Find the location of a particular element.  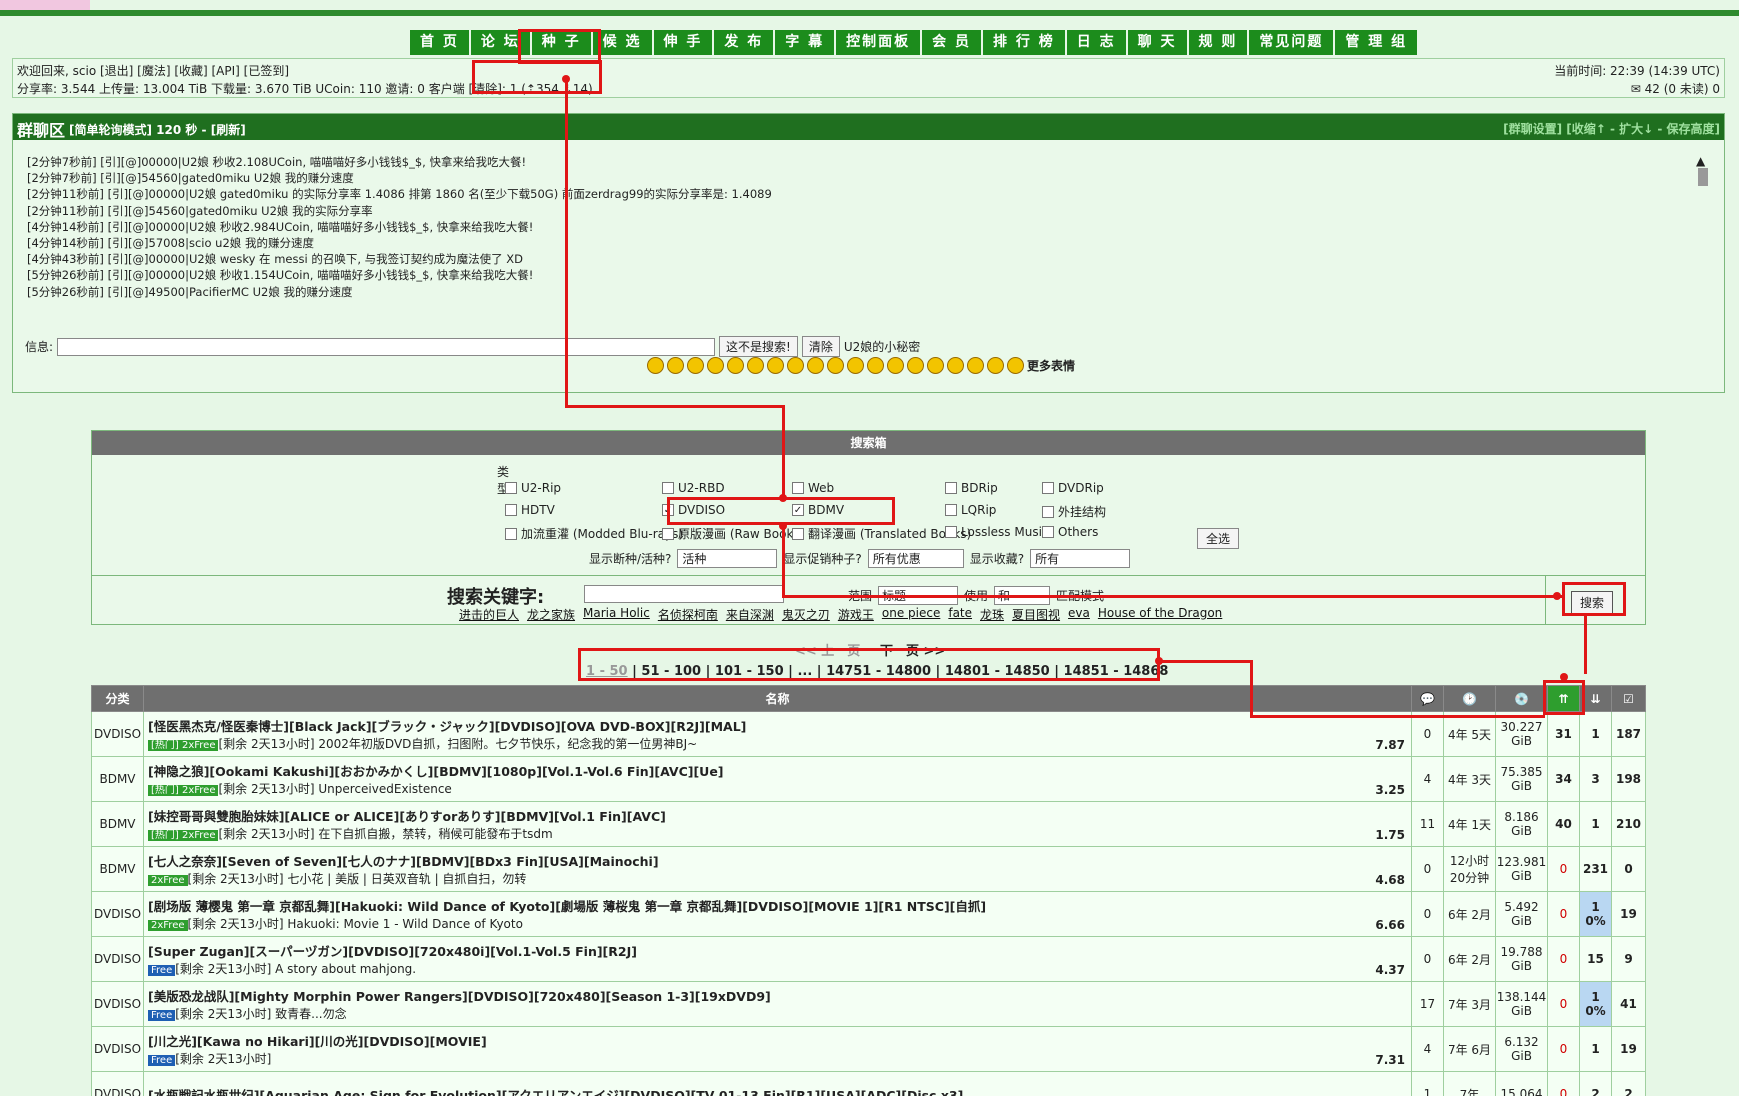

row-leechers: 3 is located at coordinates (1595, 779).